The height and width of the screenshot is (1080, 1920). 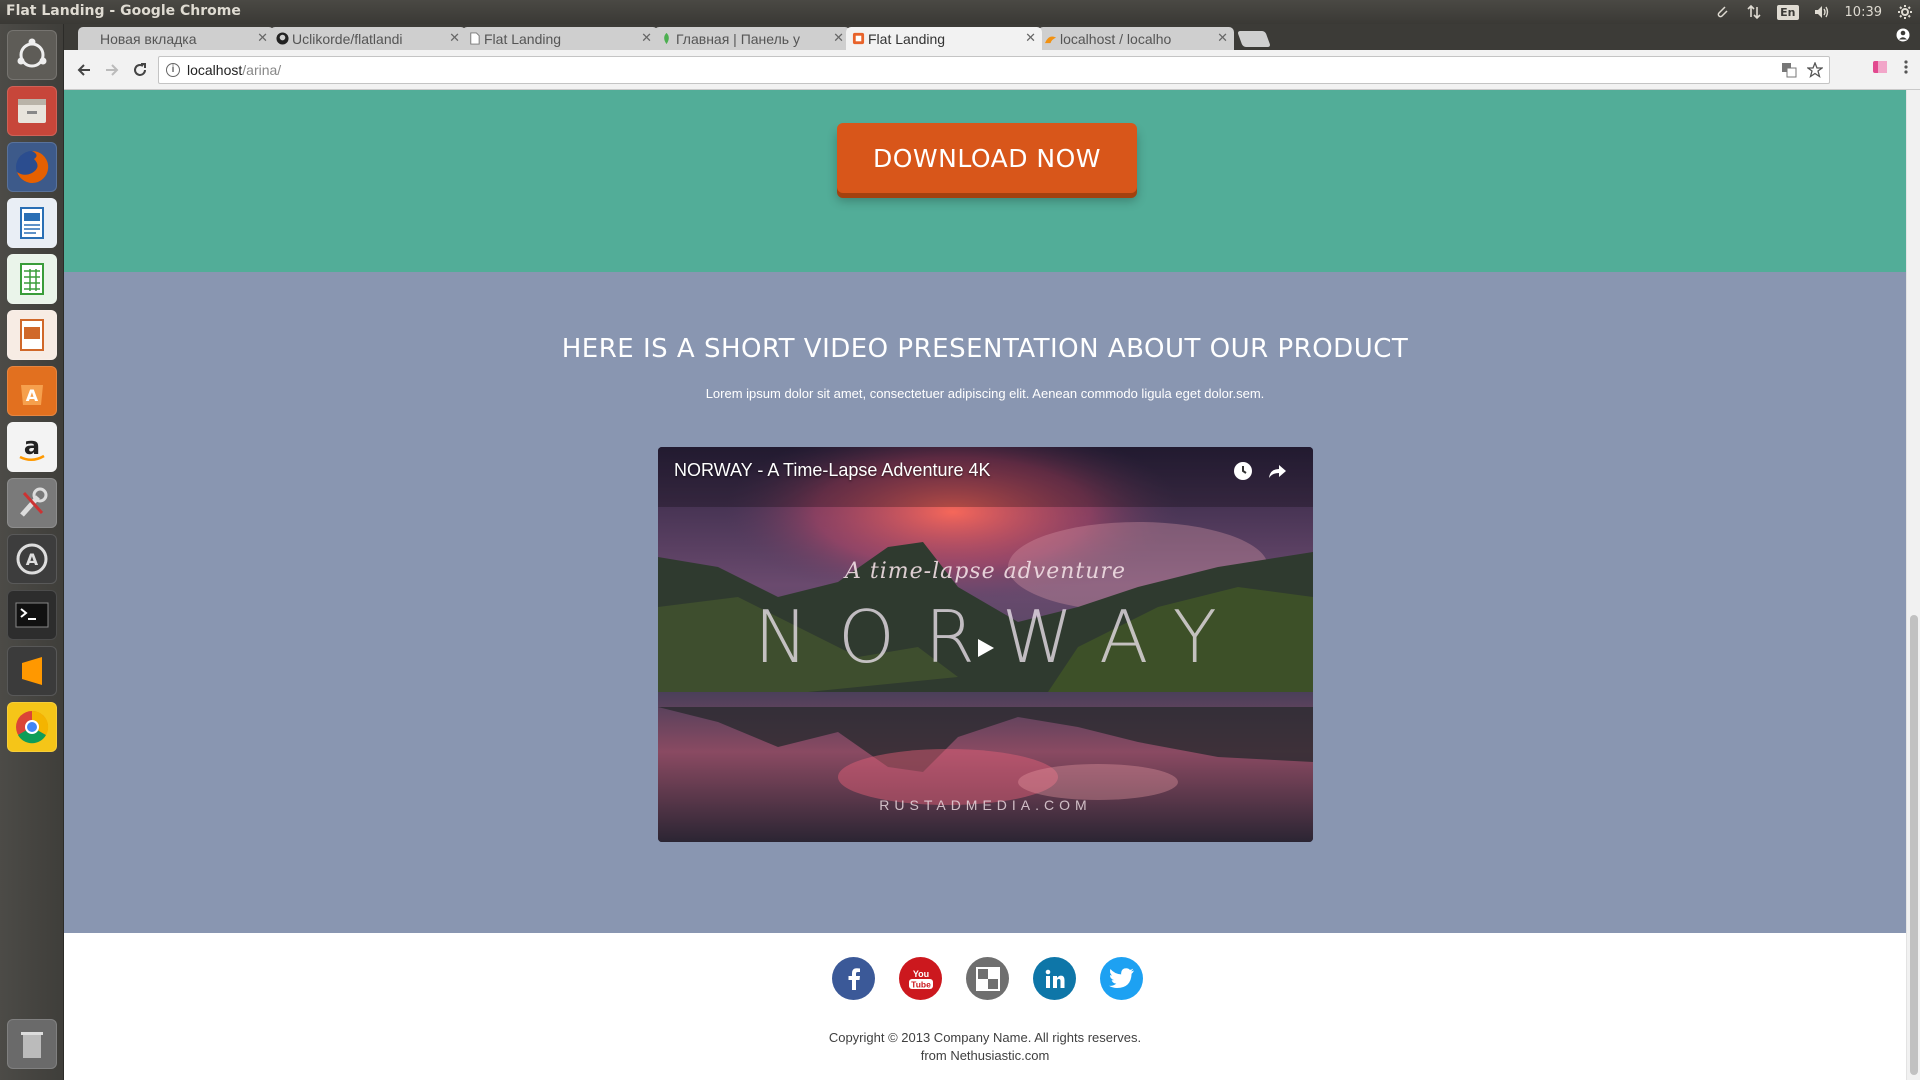 I want to click on video-credit: RUSTADMEDIA.COM, so click(x=985, y=805).